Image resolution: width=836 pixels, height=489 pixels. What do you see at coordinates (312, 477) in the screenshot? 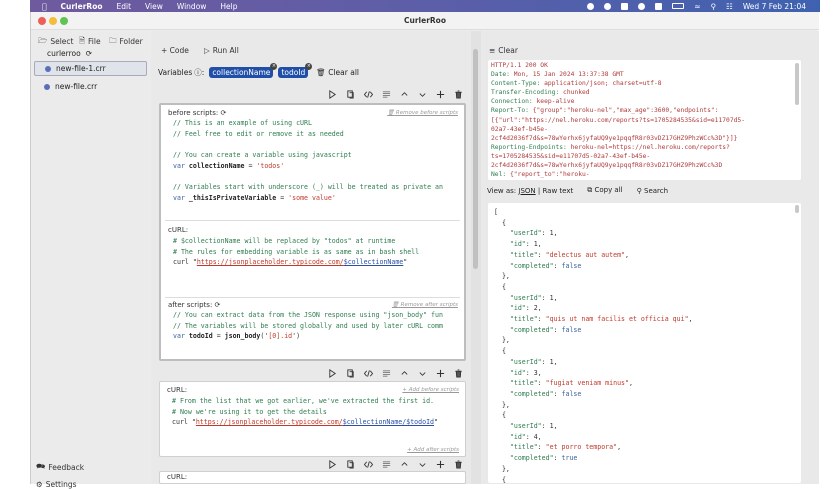
I see `request-block: cURL:` at bounding box center [312, 477].